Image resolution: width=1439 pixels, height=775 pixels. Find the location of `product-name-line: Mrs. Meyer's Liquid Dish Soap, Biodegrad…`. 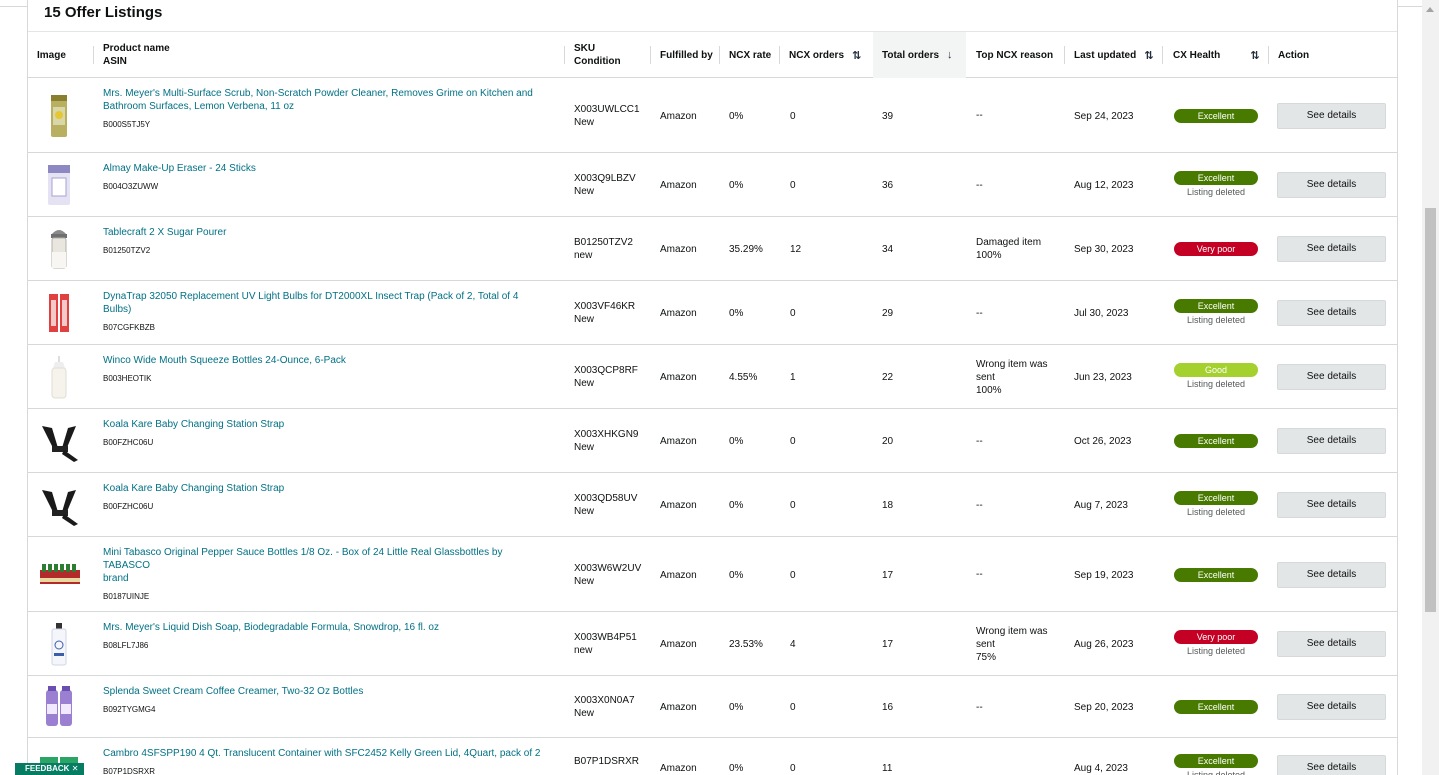

product-name-line: Mrs. Meyer's Liquid Dish Soap, Biodegrad… is located at coordinates (271, 627).